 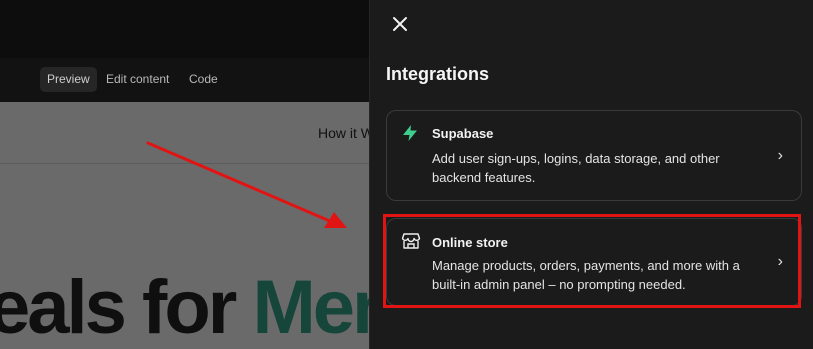 What do you see at coordinates (400, 24) in the screenshot?
I see `close-icon` at bounding box center [400, 24].